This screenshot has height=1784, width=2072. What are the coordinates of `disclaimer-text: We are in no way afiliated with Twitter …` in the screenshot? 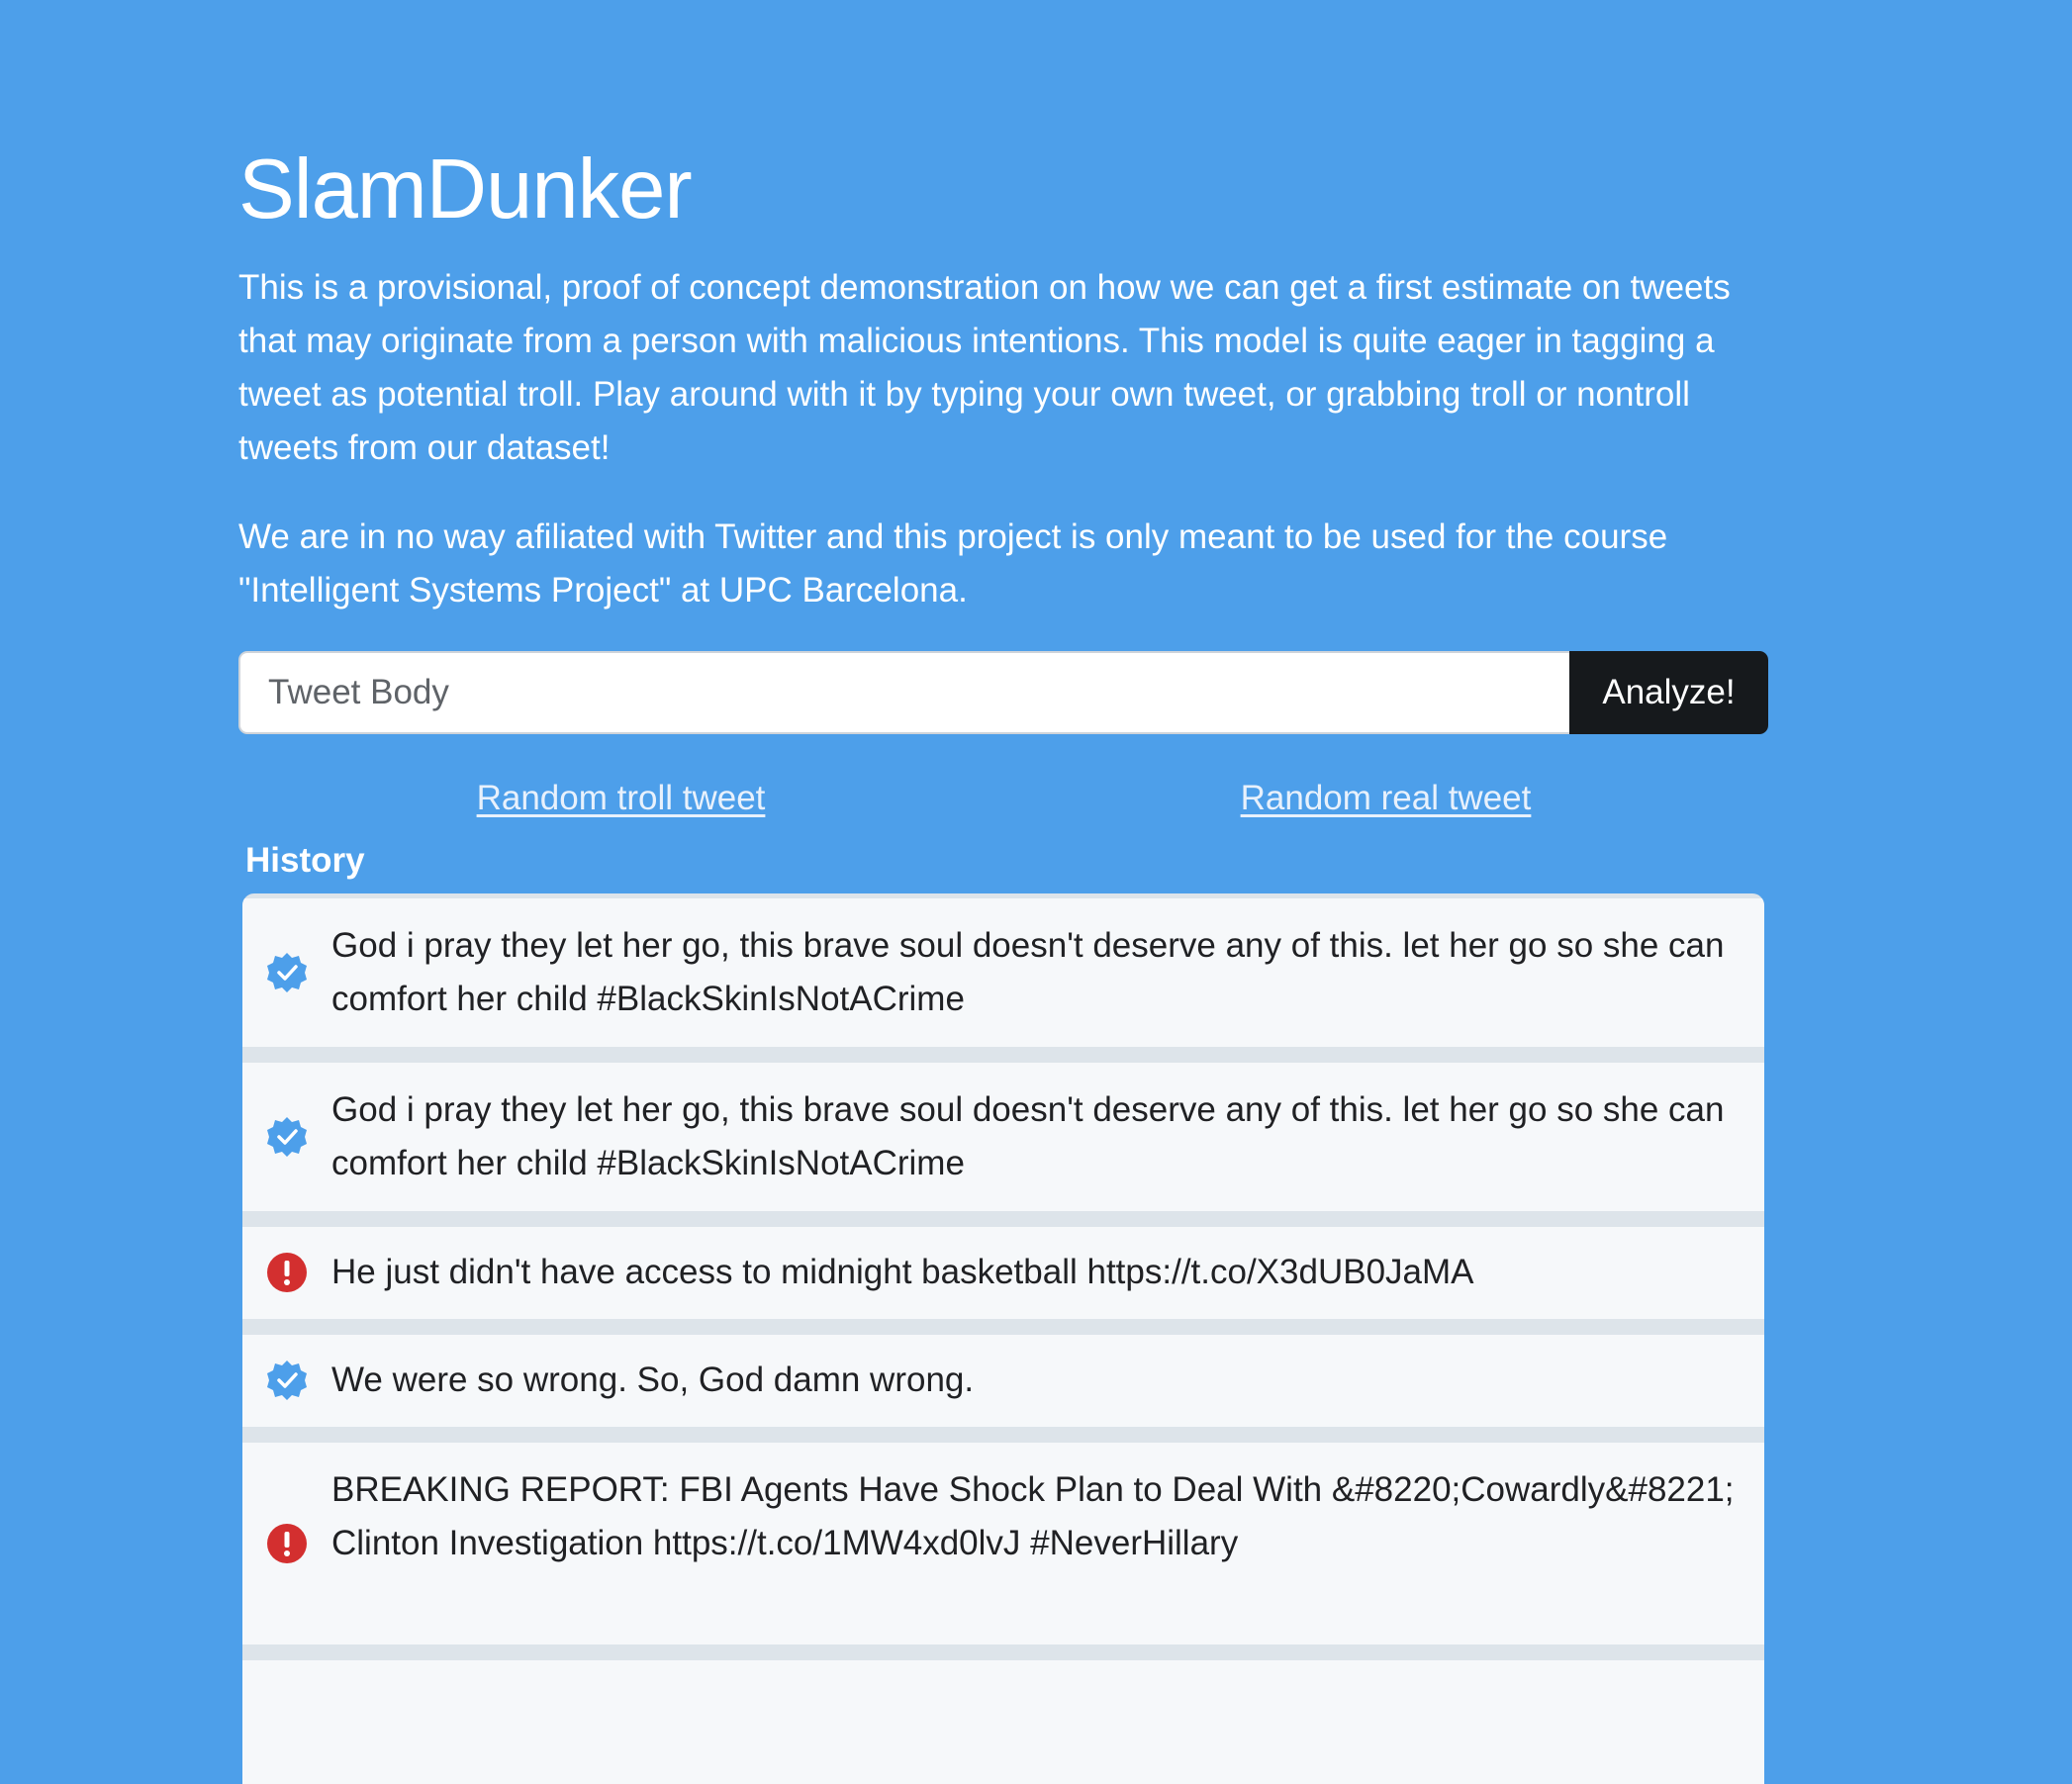 It's located at (953, 563).